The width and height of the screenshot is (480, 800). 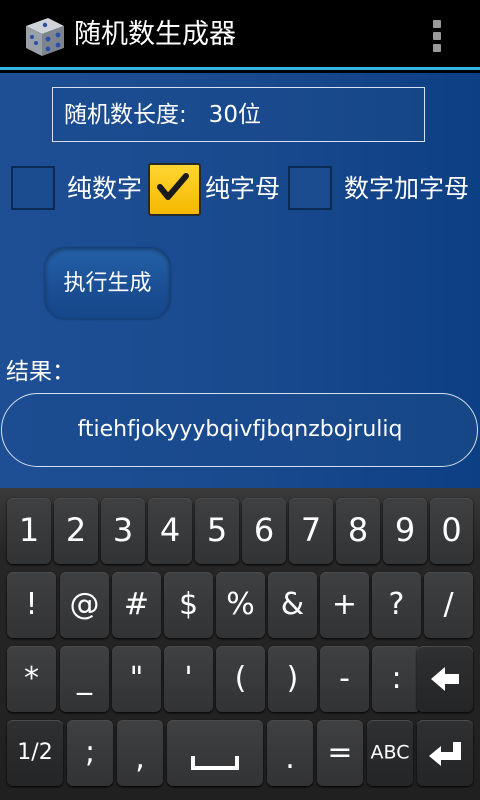 What do you see at coordinates (215, 763) in the screenshot?
I see `space-bar-icon` at bounding box center [215, 763].